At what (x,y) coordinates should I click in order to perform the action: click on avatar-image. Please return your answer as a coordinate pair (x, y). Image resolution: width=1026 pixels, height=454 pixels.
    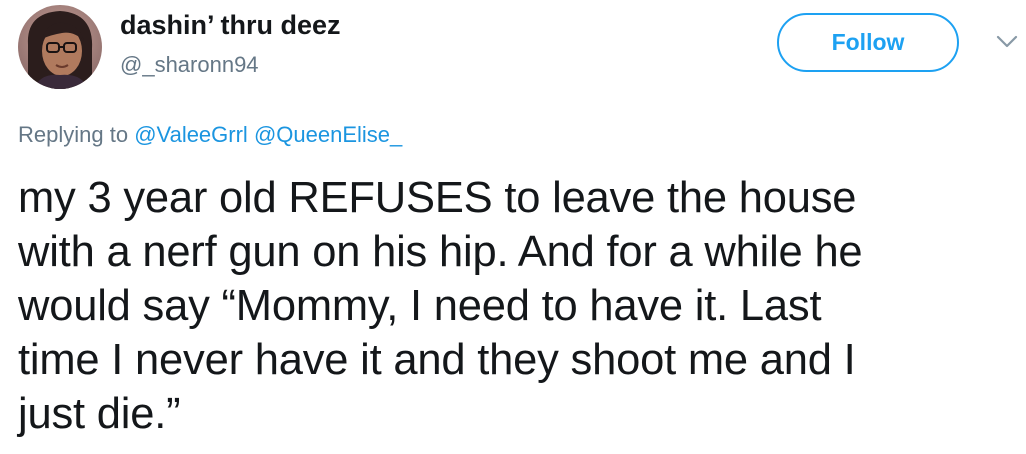
    Looking at the image, I should click on (60, 47).